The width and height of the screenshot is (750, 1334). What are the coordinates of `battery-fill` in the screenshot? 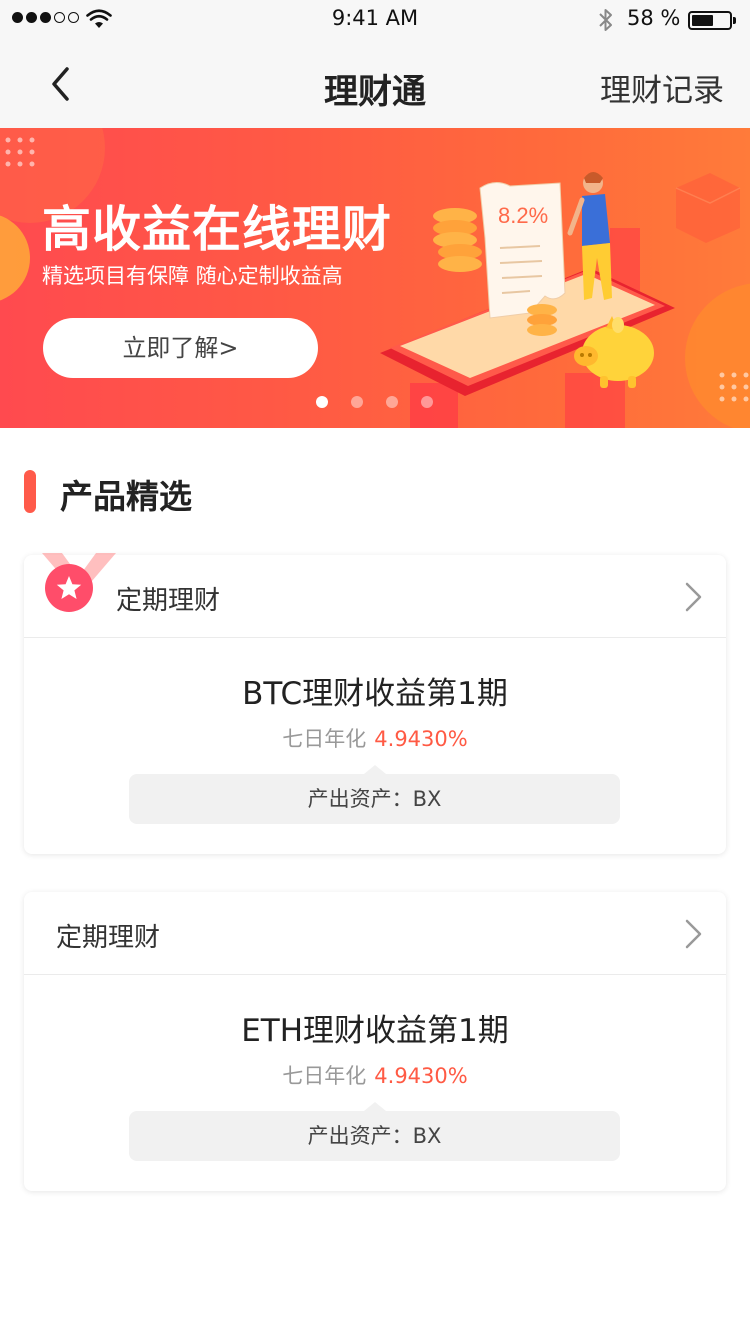 It's located at (702, 20).